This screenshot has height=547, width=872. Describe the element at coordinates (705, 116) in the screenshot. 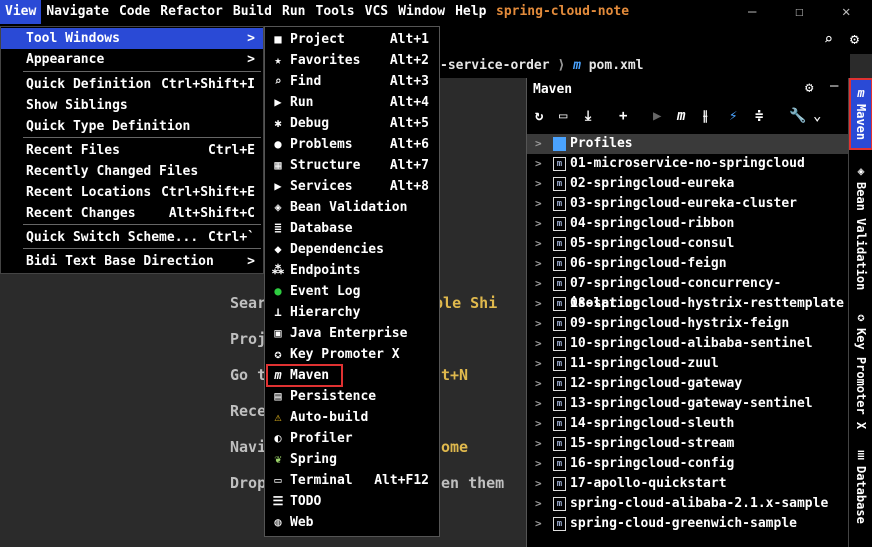

I see `toggle-offline-icon: ⫲` at that location.